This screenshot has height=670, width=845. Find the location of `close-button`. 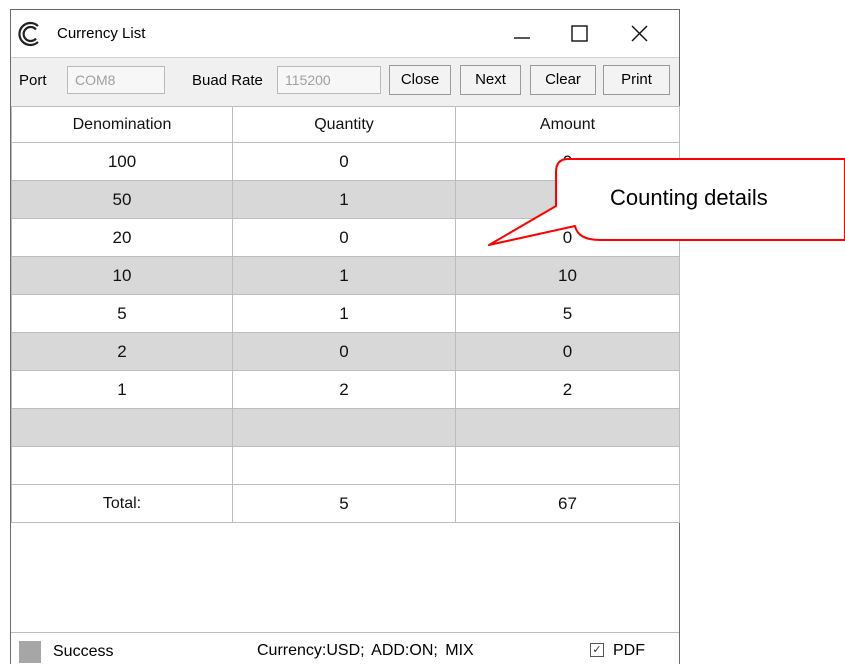

close-button is located at coordinates (639, 33).